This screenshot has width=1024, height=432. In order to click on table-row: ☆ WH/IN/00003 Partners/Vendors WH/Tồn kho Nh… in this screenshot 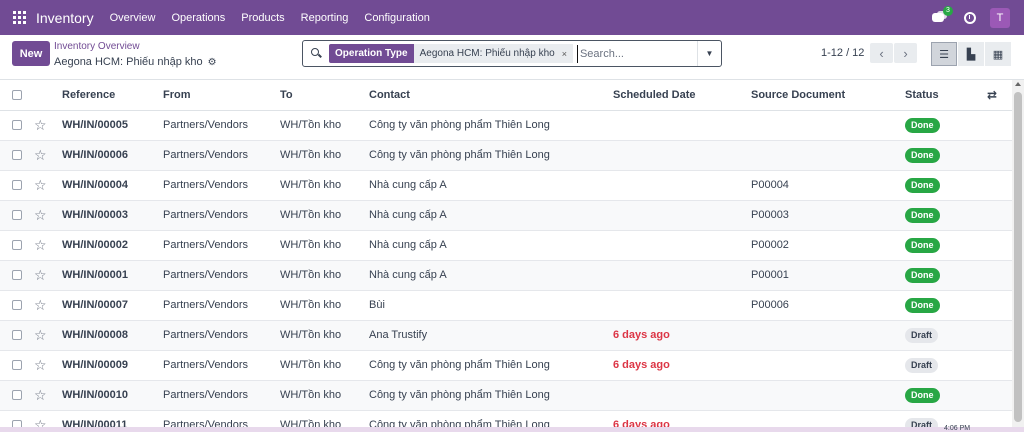, I will do `click(506, 215)`.